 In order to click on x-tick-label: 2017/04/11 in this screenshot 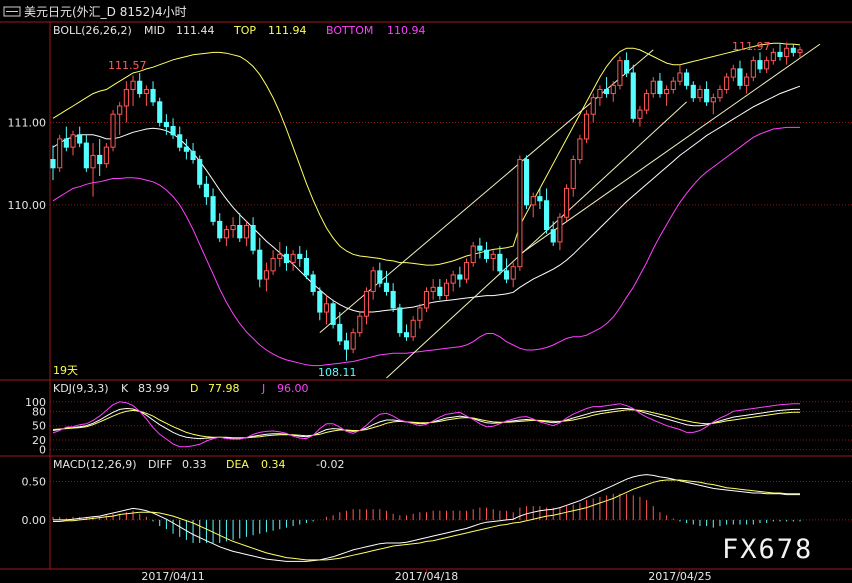, I will do `click(172, 576)`.